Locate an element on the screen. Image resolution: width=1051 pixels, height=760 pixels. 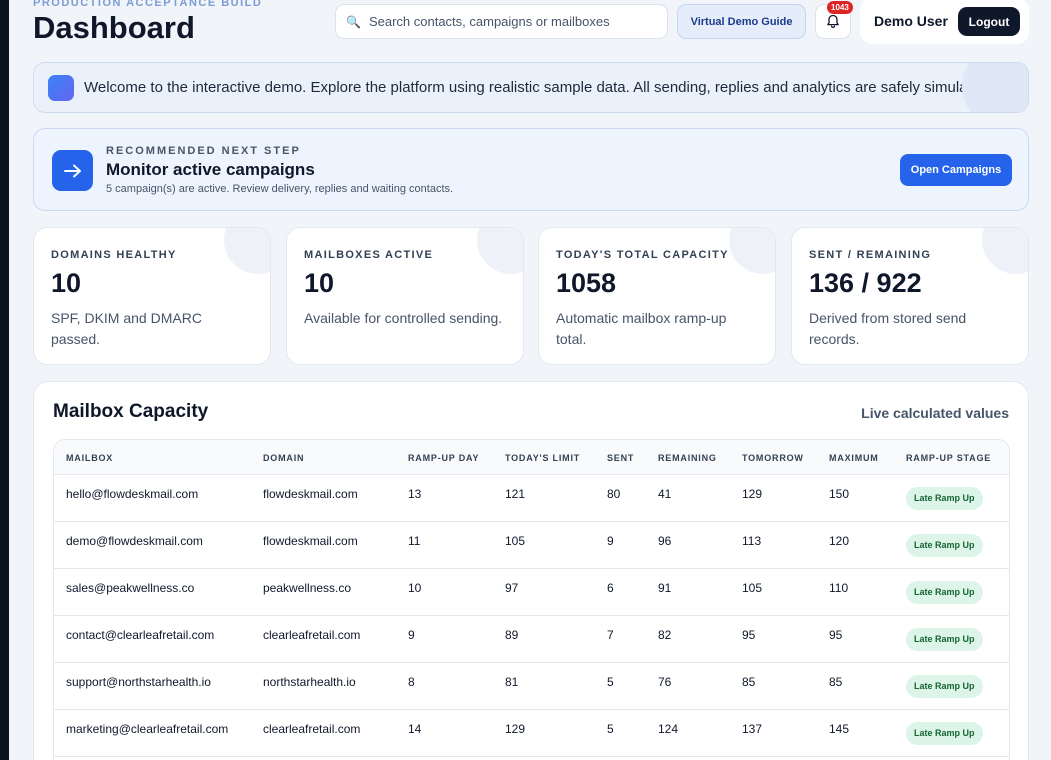
cell-todays-limit: 89 is located at coordinates (512, 635).